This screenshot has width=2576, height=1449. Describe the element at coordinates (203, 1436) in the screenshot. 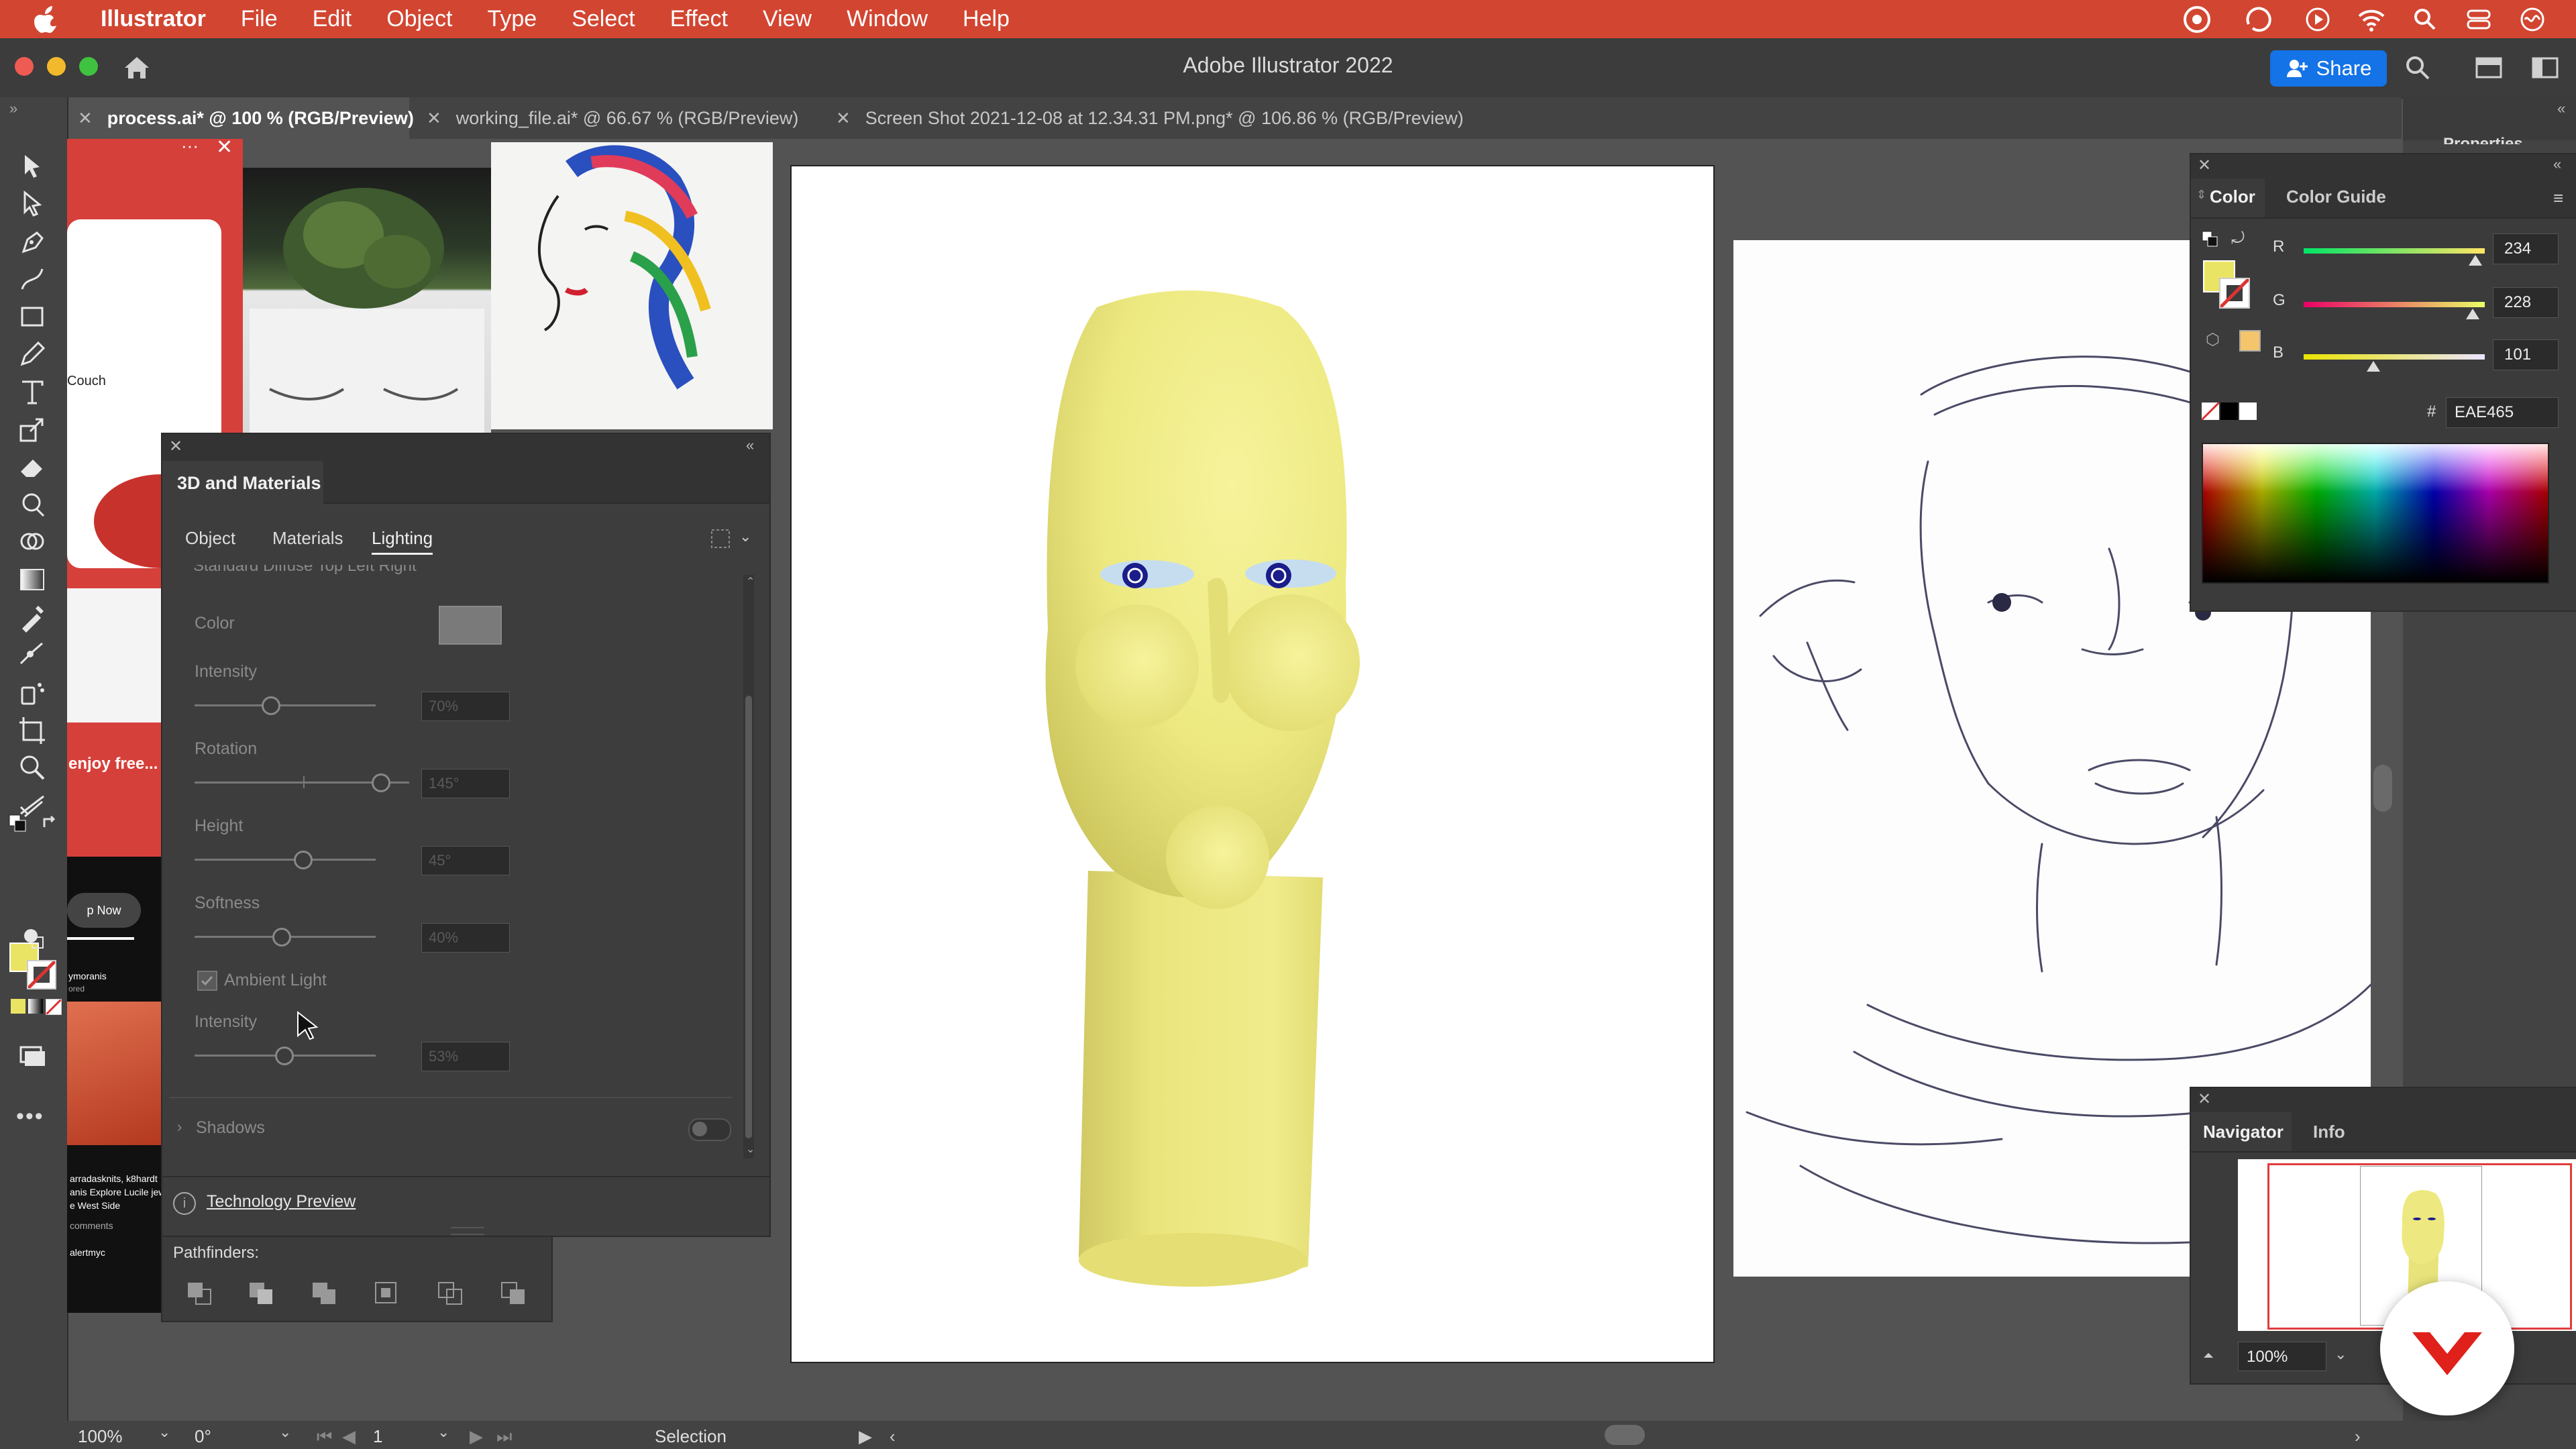

I see `rotation-value: 0°` at that location.